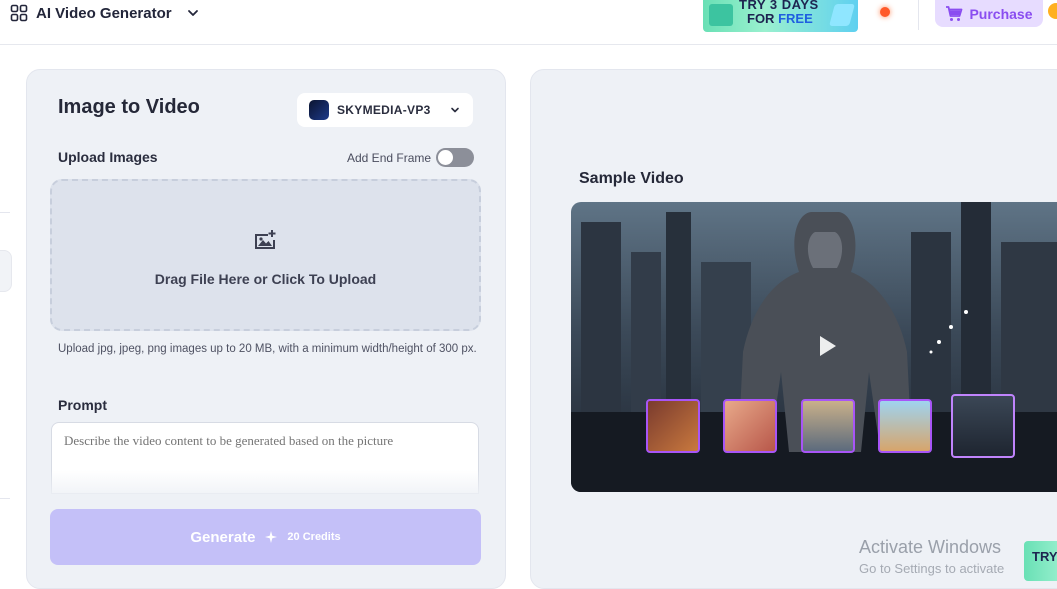 The width and height of the screenshot is (1057, 589). What do you see at coordinates (826, 346) in the screenshot?
I see `play-icon` at bounding box center [826, 346].